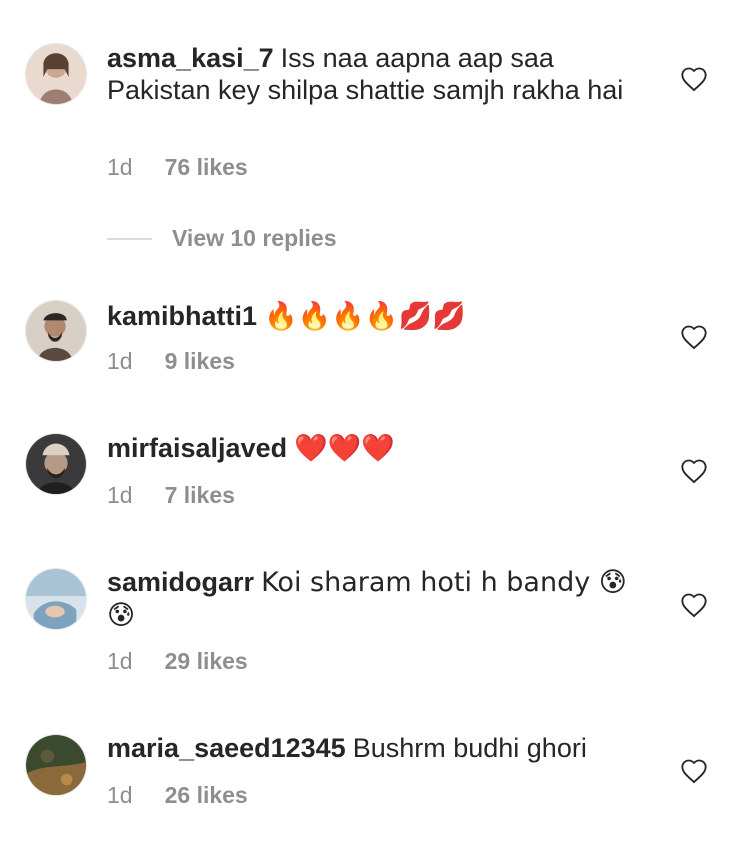 This screenshot has height=859, width=750. I want to click on comment-username: maria_saeed12345, so click(226, 748).